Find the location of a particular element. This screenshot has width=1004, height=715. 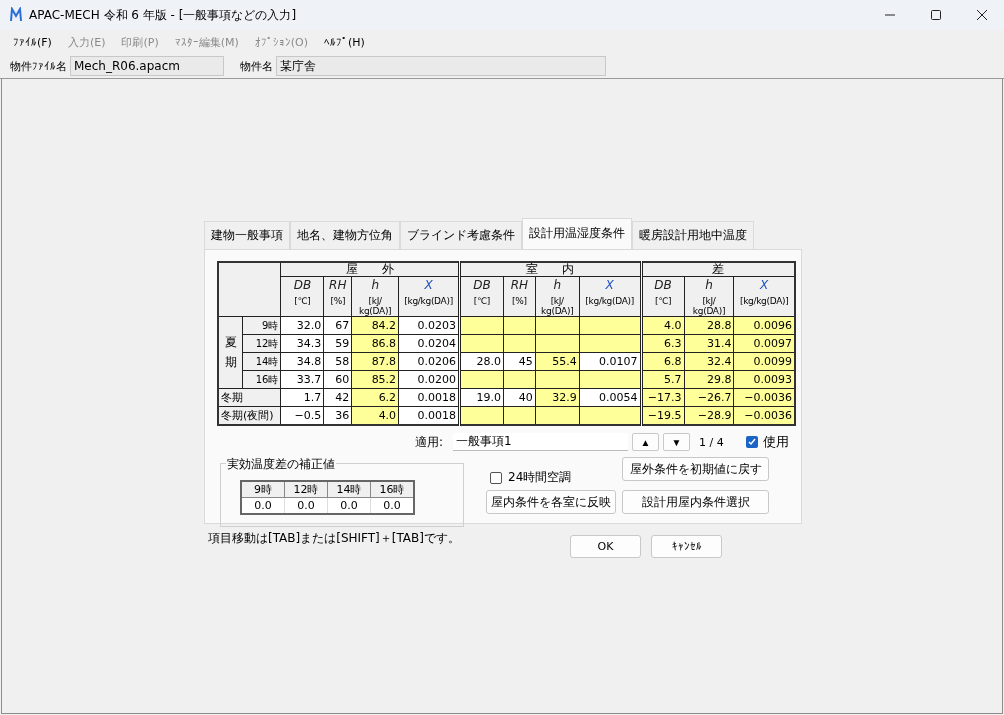

maximize-icon is located at coordinates (936, 15).